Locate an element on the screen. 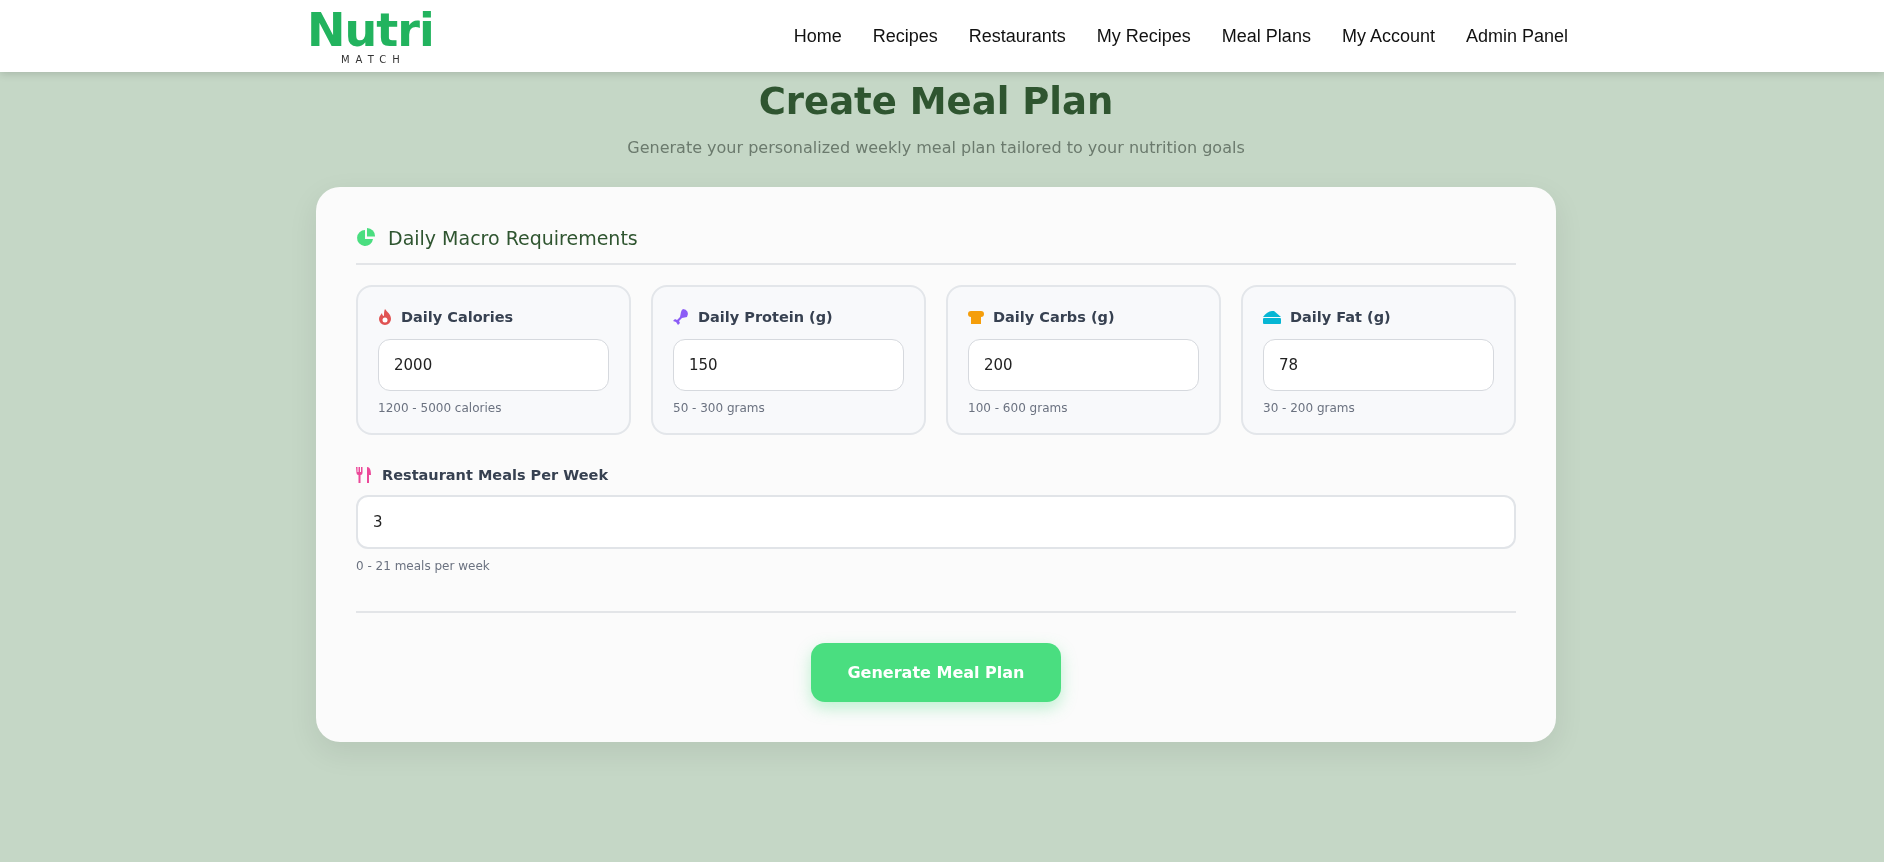 The image size is (1884, 862). bread-icon is located at coordinates (976, 317).